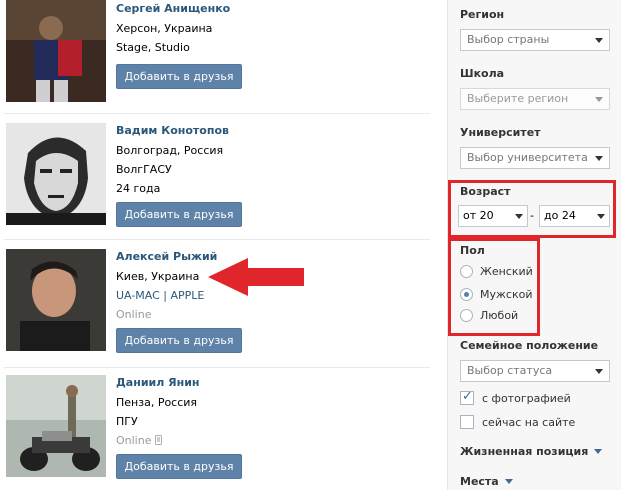 The image size is (621, 490). What do you see at coordinates (164, 28) in the screenshot?
I see `person-location: Херсон, Украина` at bounding box center [164, 28].